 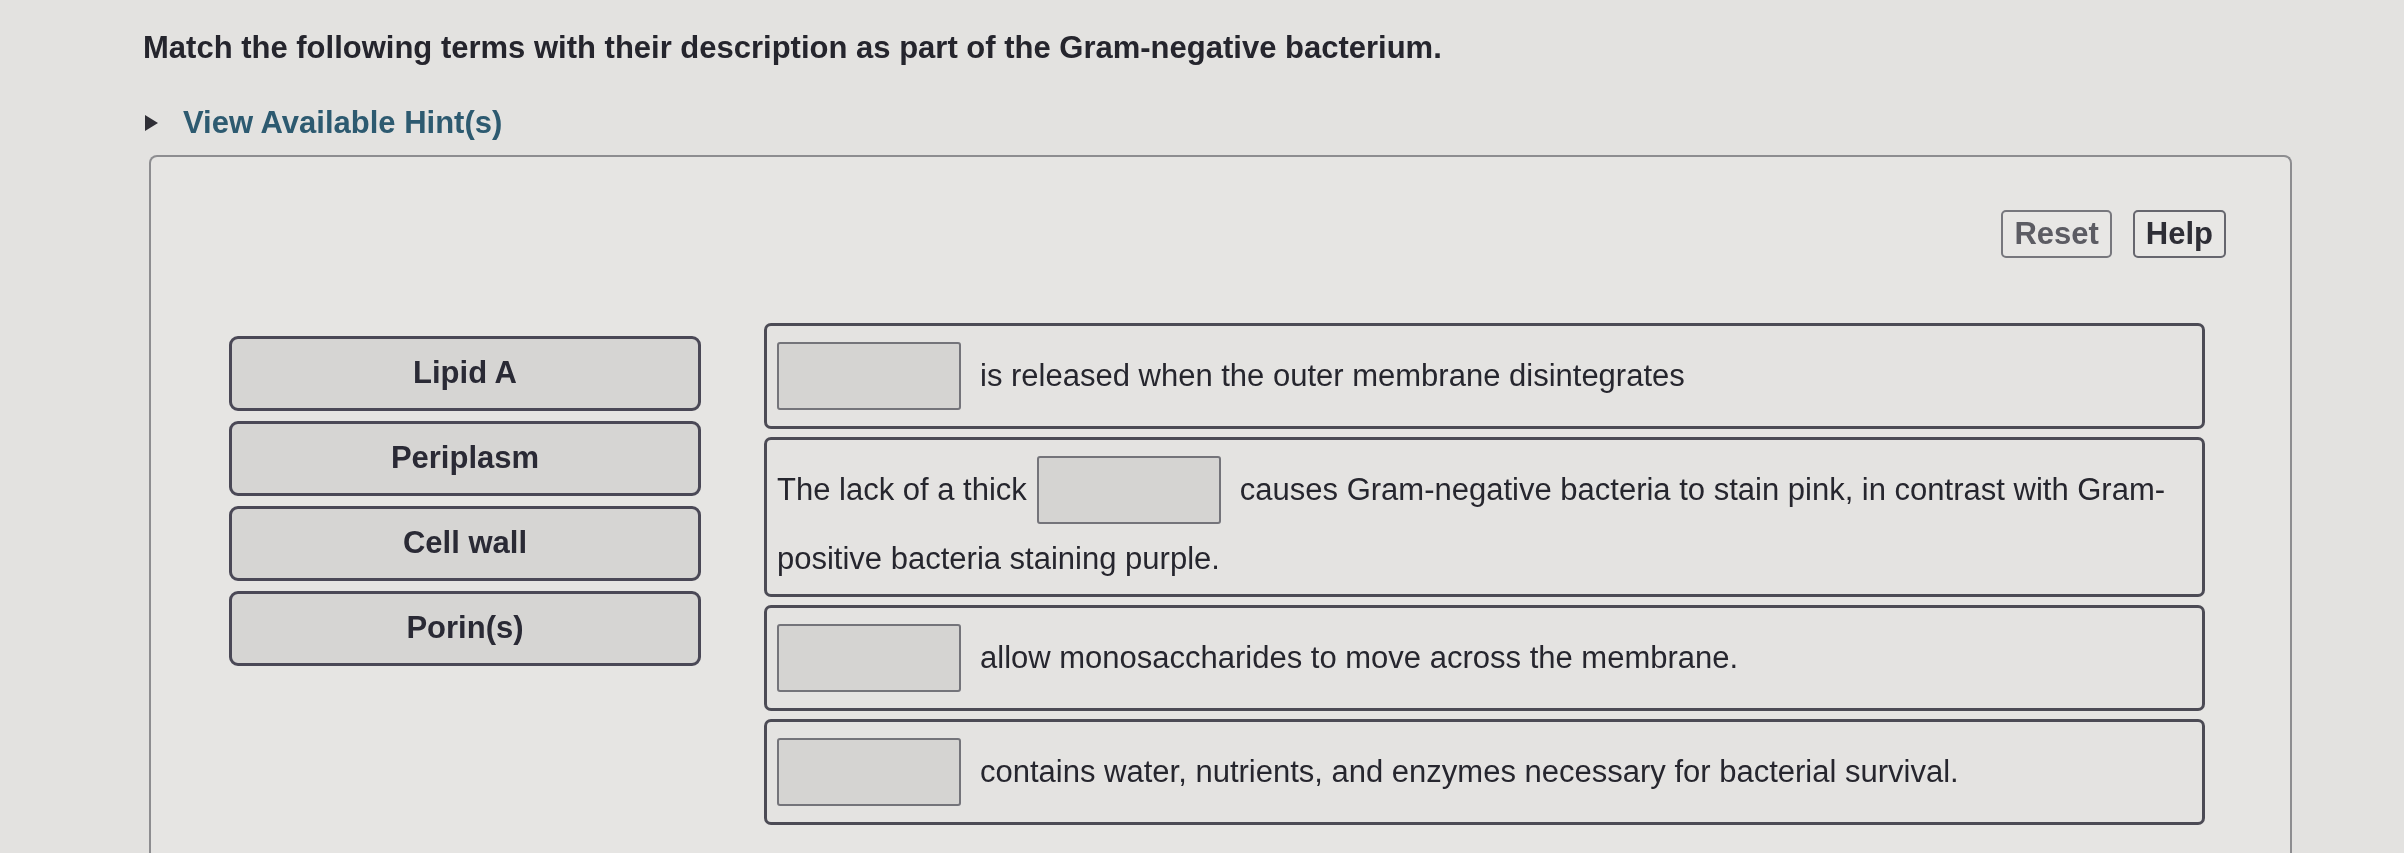 What do you see at coordinates (151, 123) in the screenshot?
I see `triangle-right-icon` at bounding box center [151, 123].